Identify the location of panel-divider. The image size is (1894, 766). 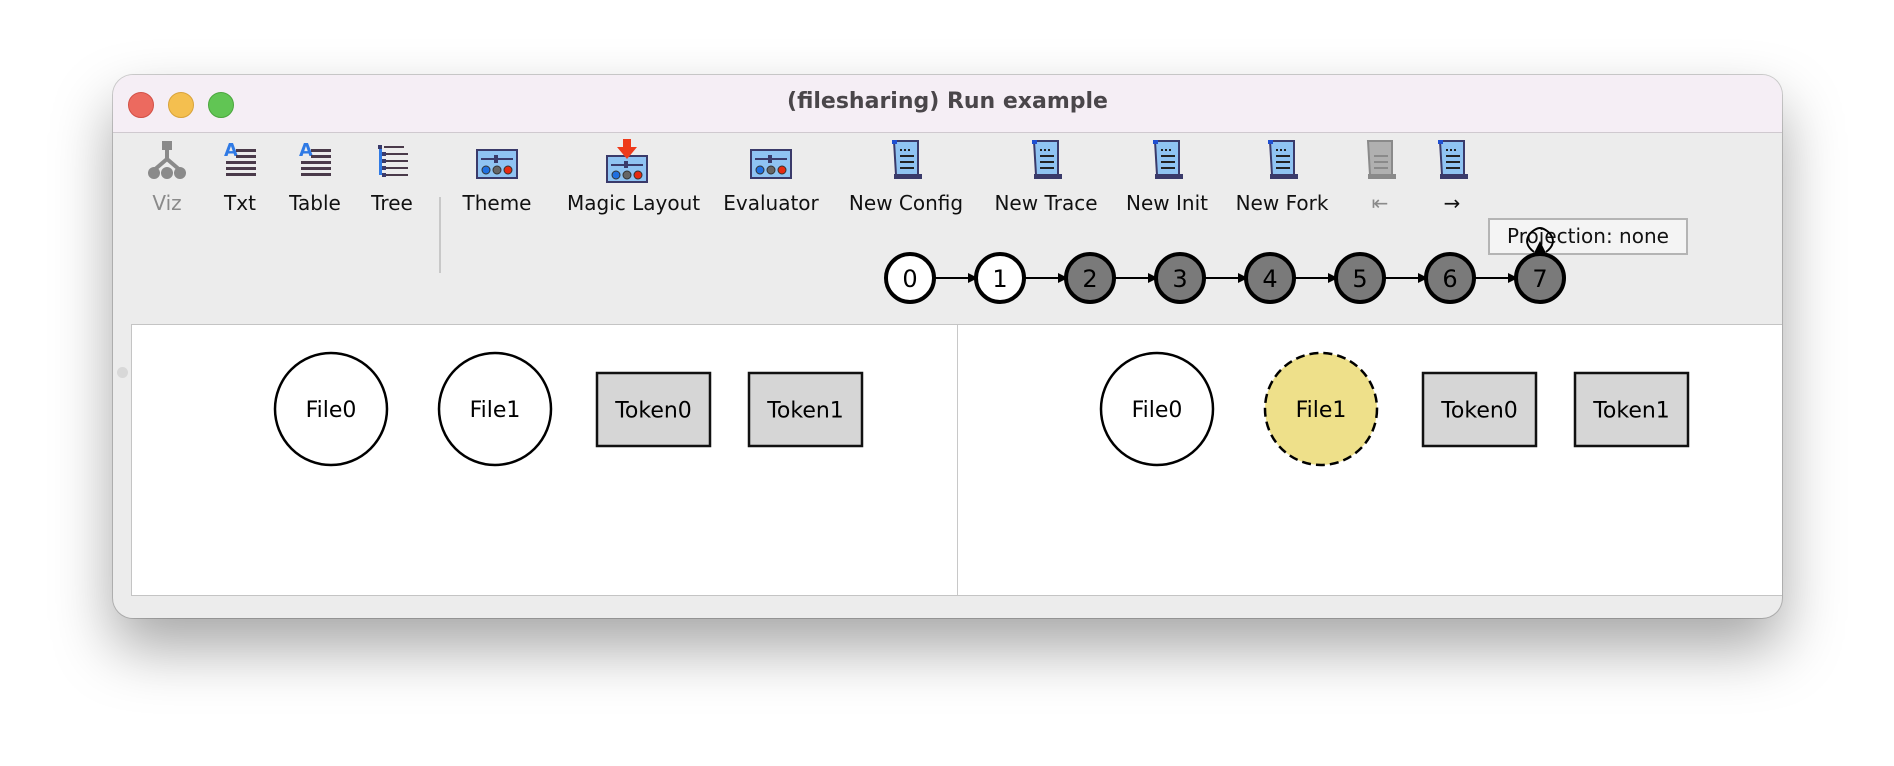
(957, 460).